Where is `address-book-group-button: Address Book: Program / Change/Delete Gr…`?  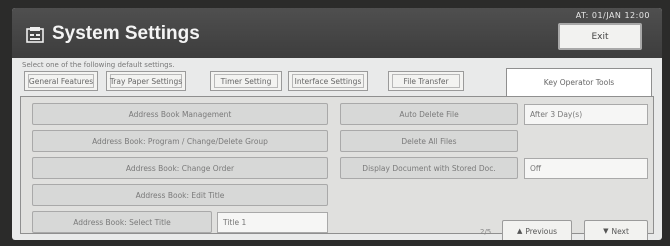 address-book-group-button: Address Book: Program / Change/Delete Gr… is located at coordinates (180, 141).